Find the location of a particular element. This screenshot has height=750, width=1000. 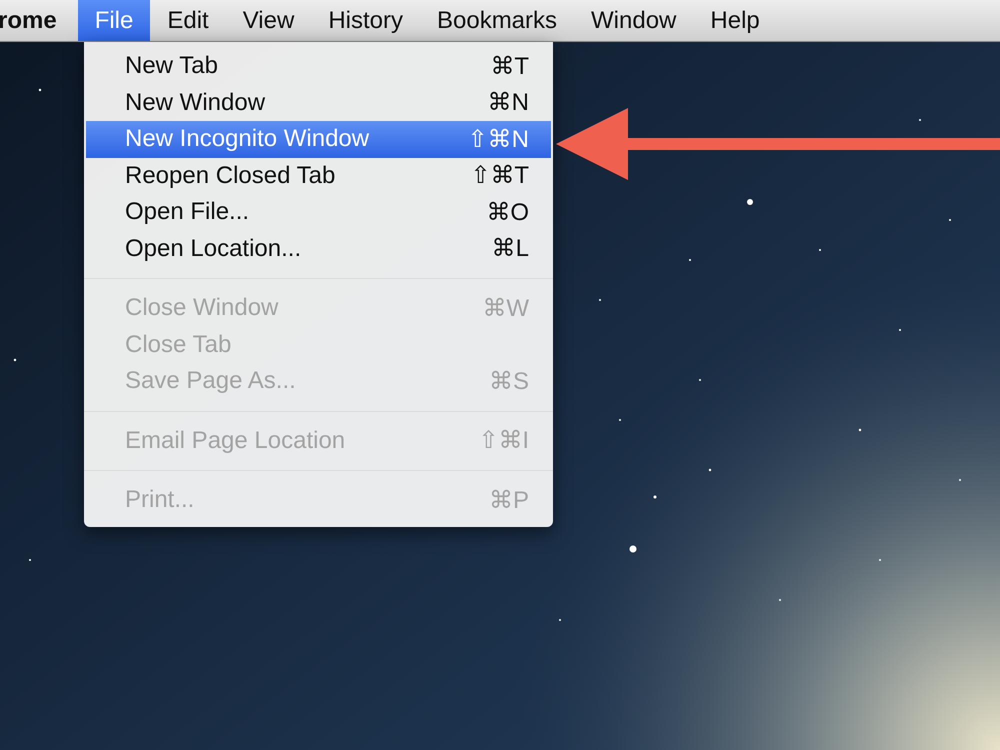

menu-bar-item: Edit is located at coordinates (188, 20).